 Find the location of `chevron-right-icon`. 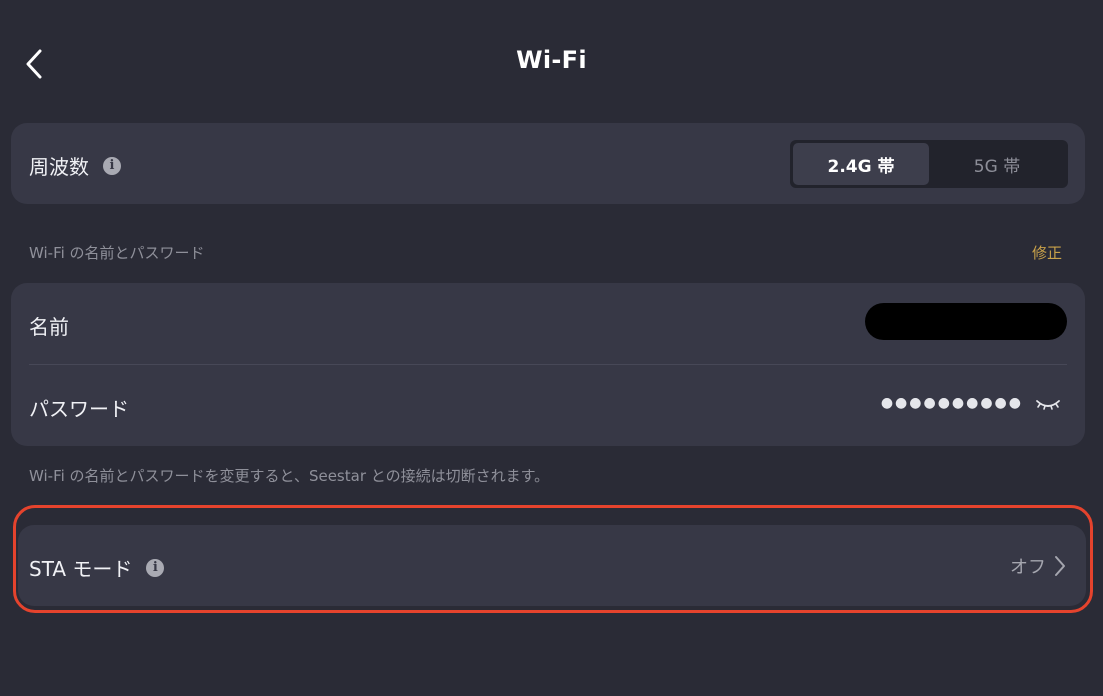

chevron-right-icon is located at coordinates (1060, 566).